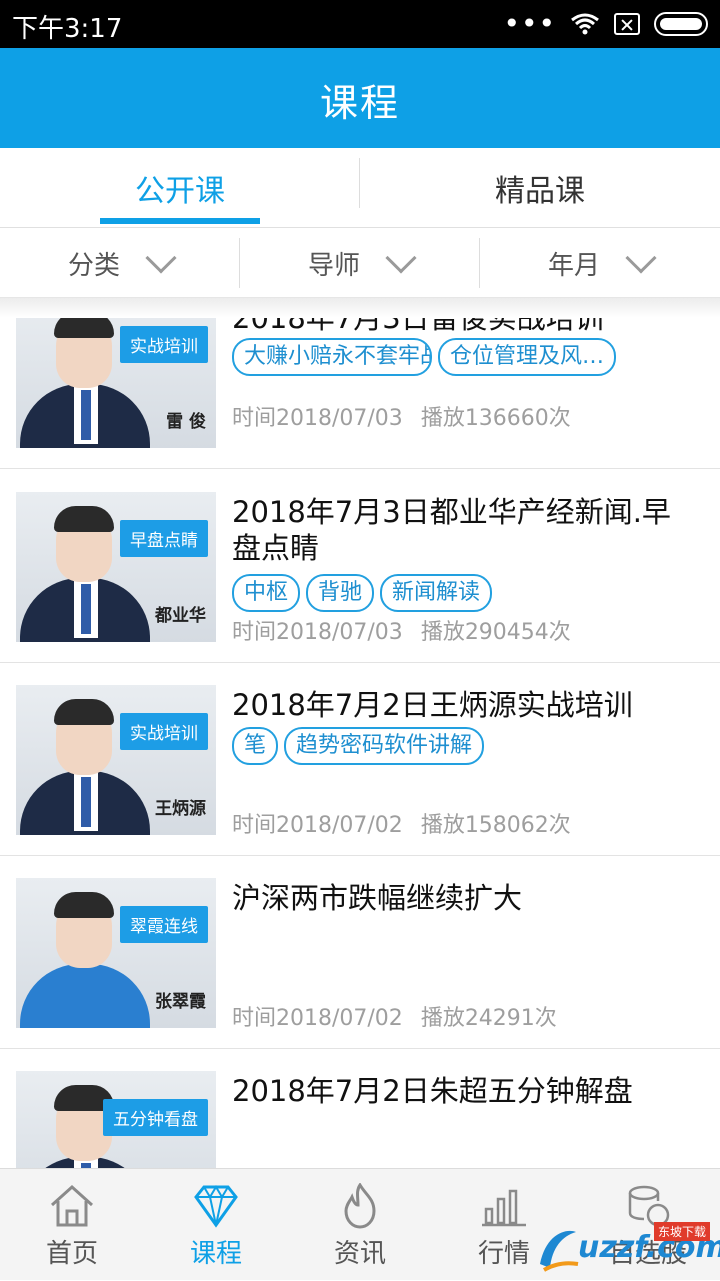  I want to click on page-title: 课程, so click(359, 103).